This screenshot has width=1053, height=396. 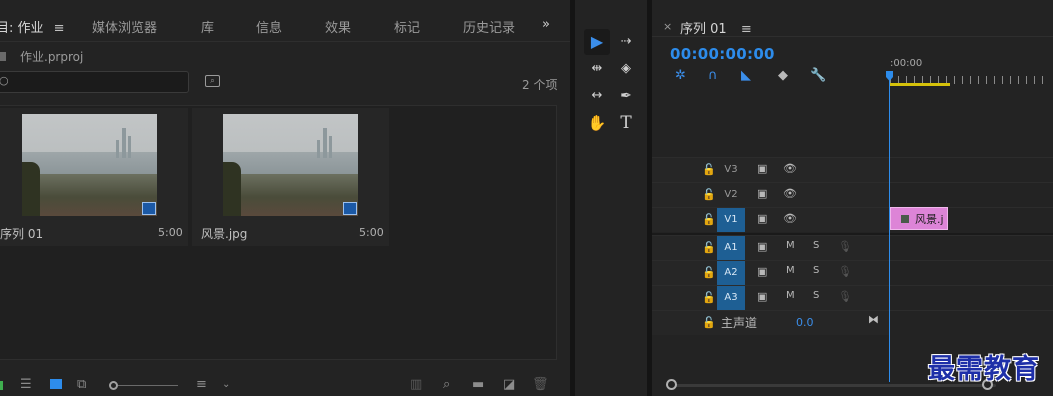 I want to click on image-clip-icon, so click(x=905, y=219).